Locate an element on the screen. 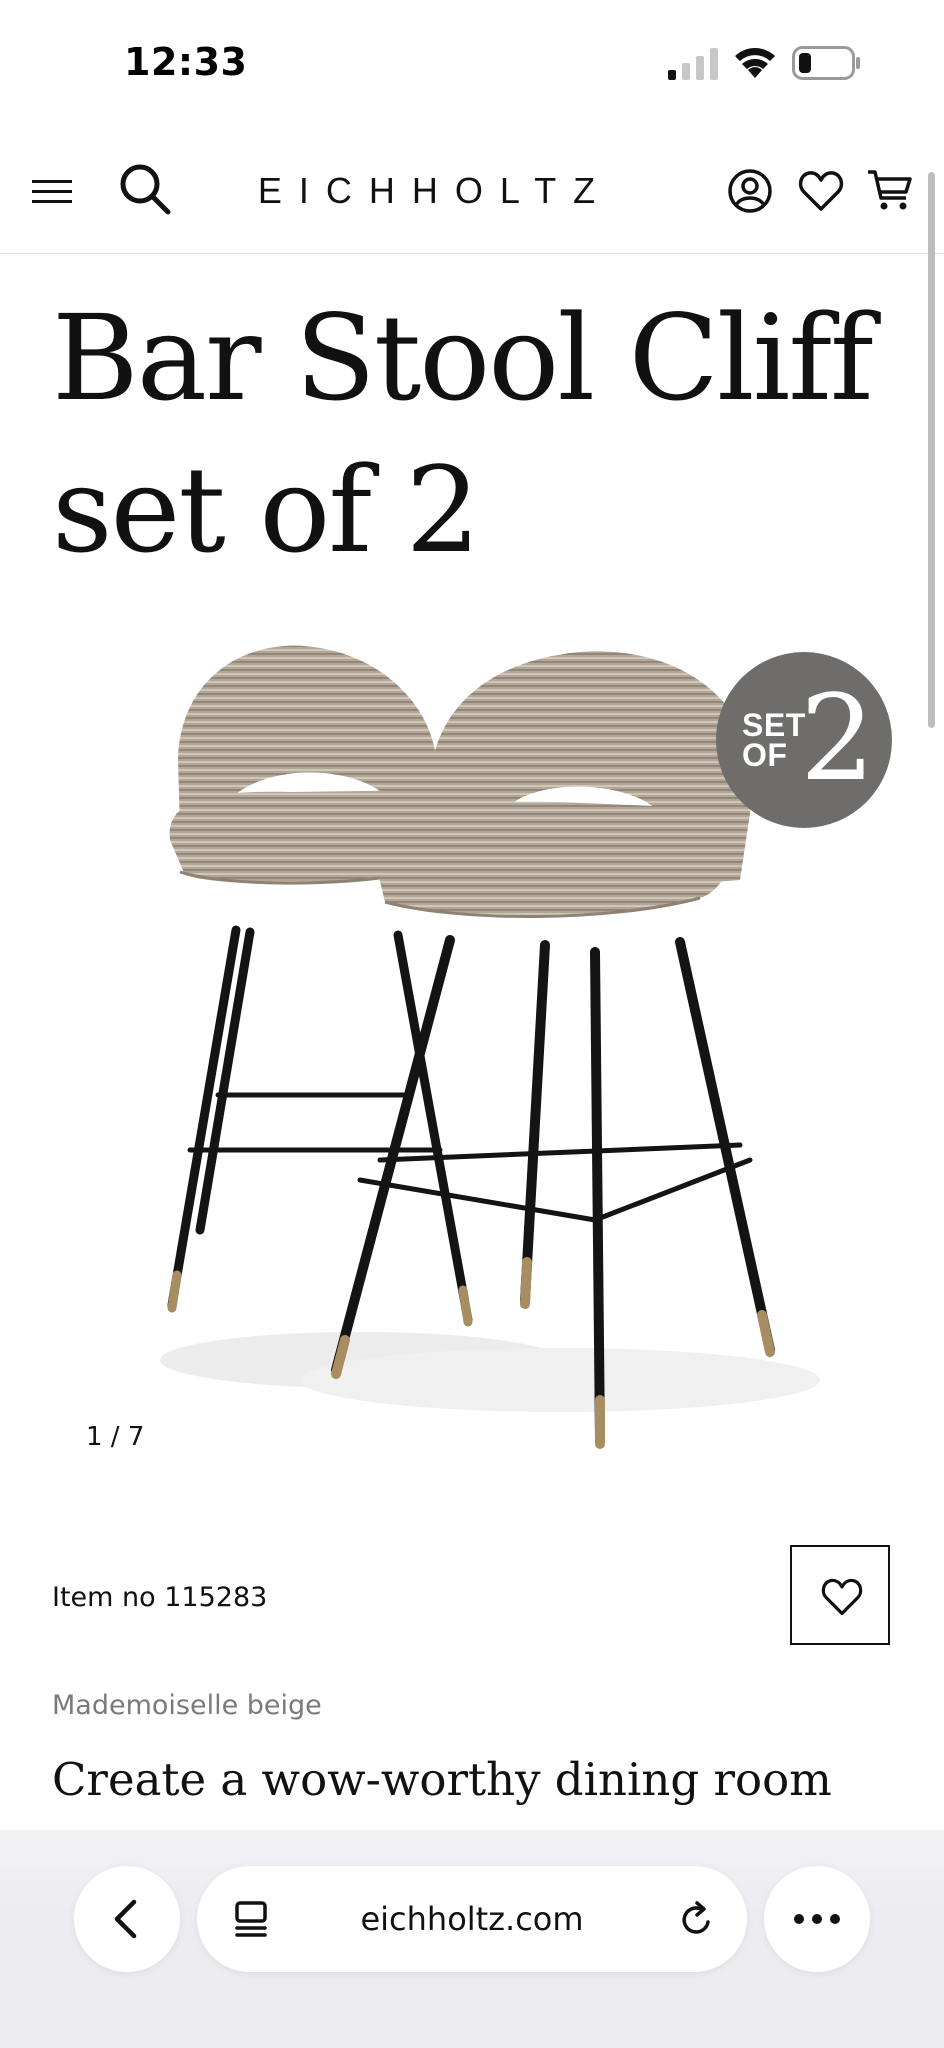 The image size is (944, 2048). account-button is located at coordinates (750, 191).